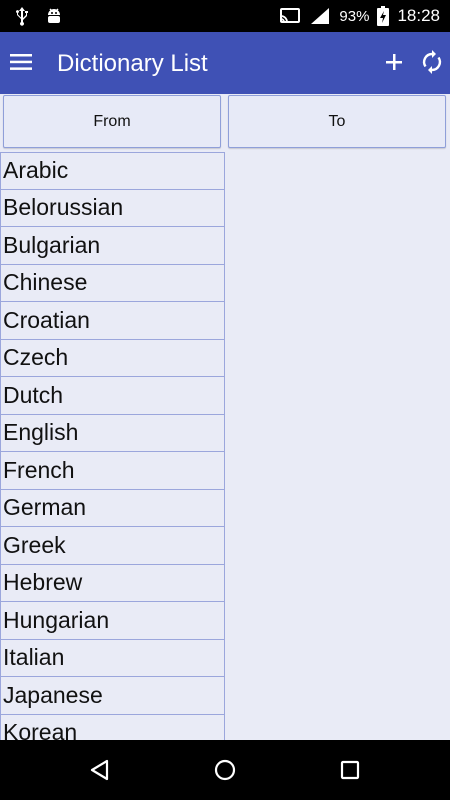 The image size is (450, 800). Describe the element at coordinates (112, 508) in the screenshot. I see `language-item-german: German` at that location.